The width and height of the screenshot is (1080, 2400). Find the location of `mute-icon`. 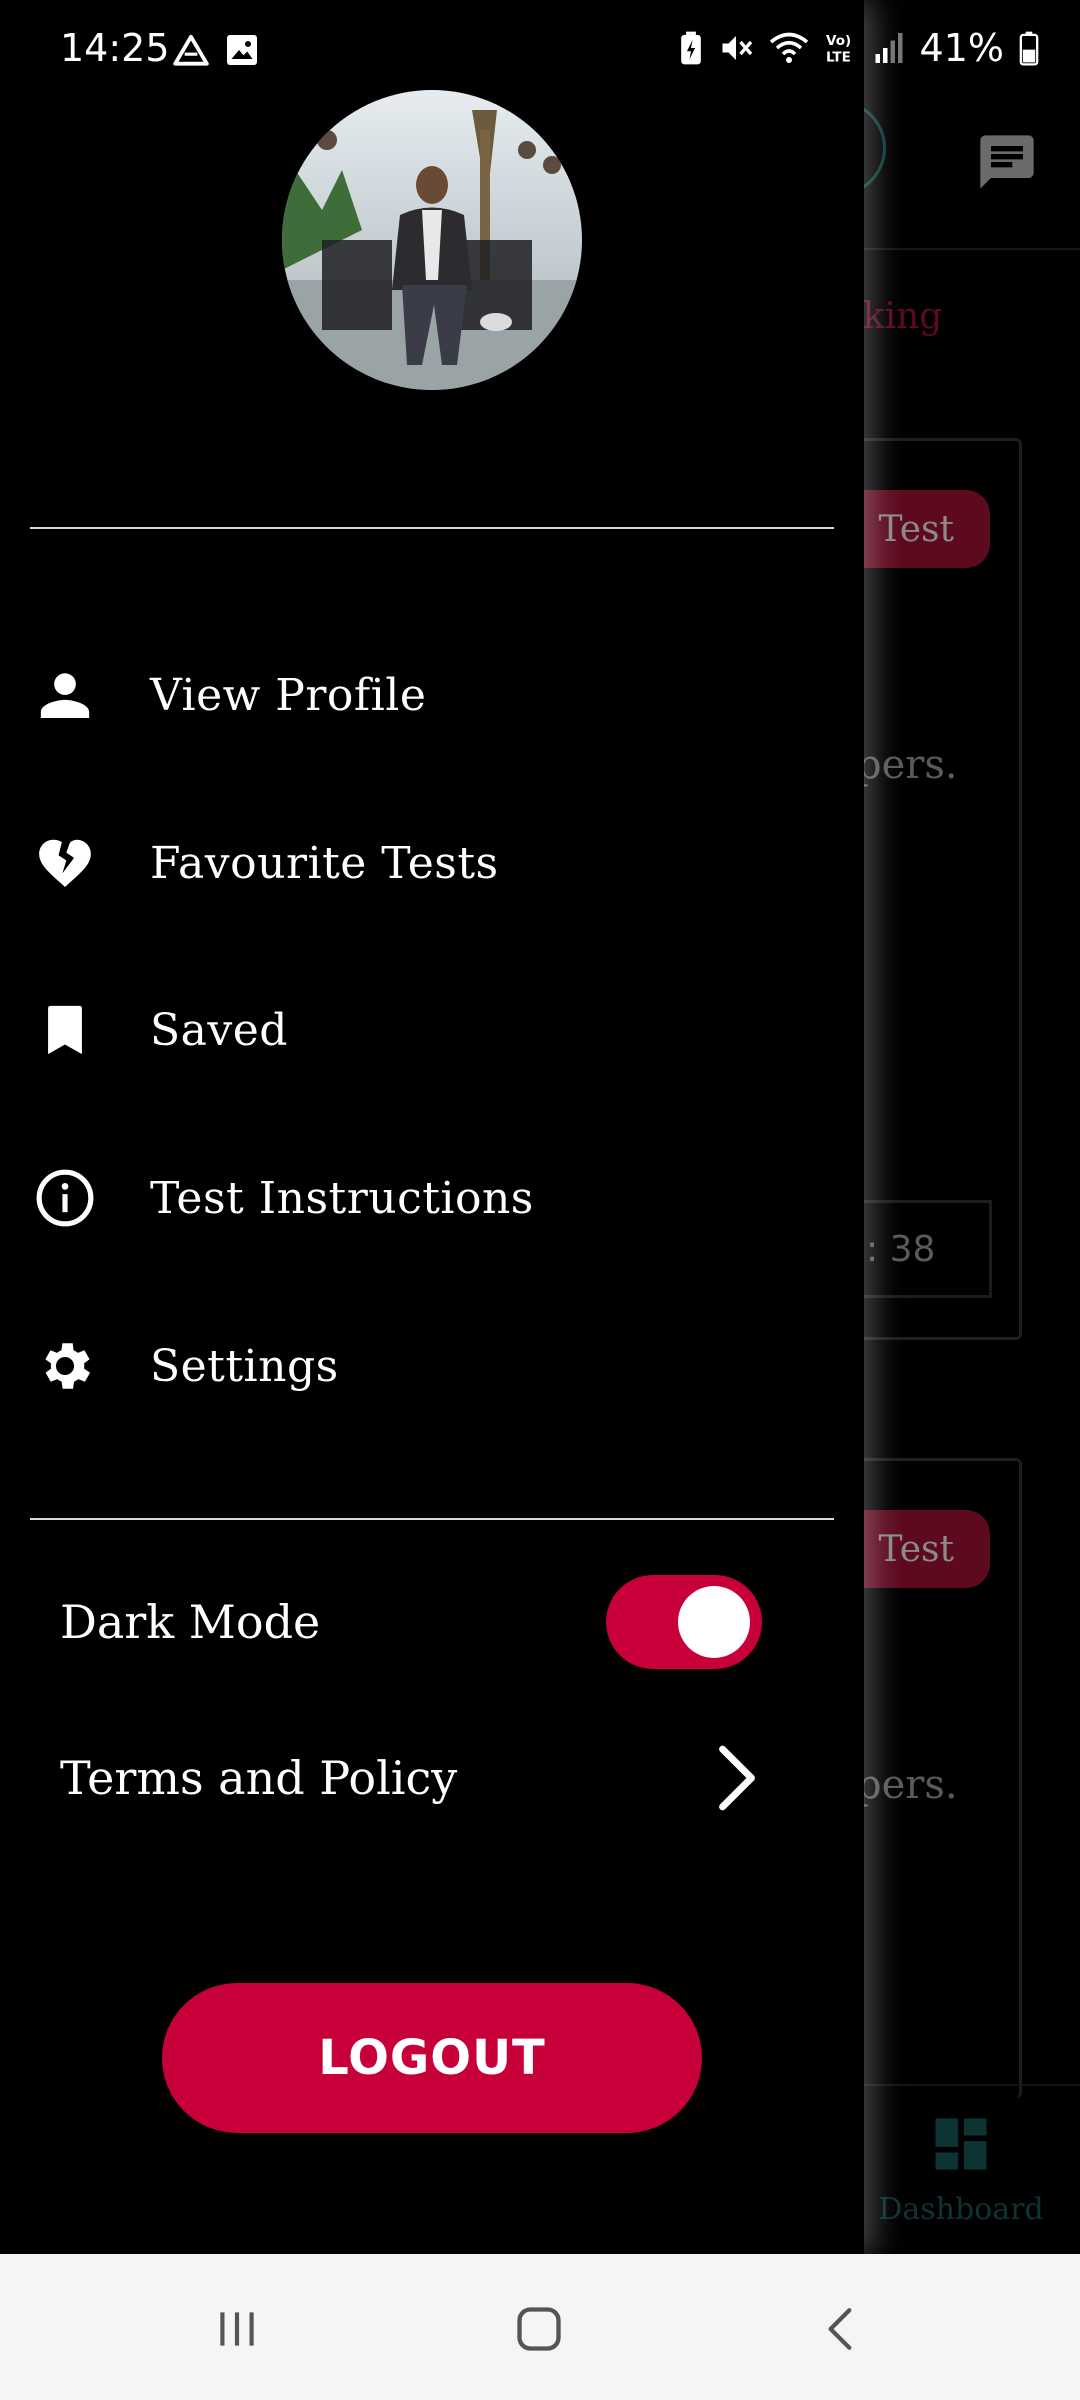

mute-icon is located at coordinates (737, 48).